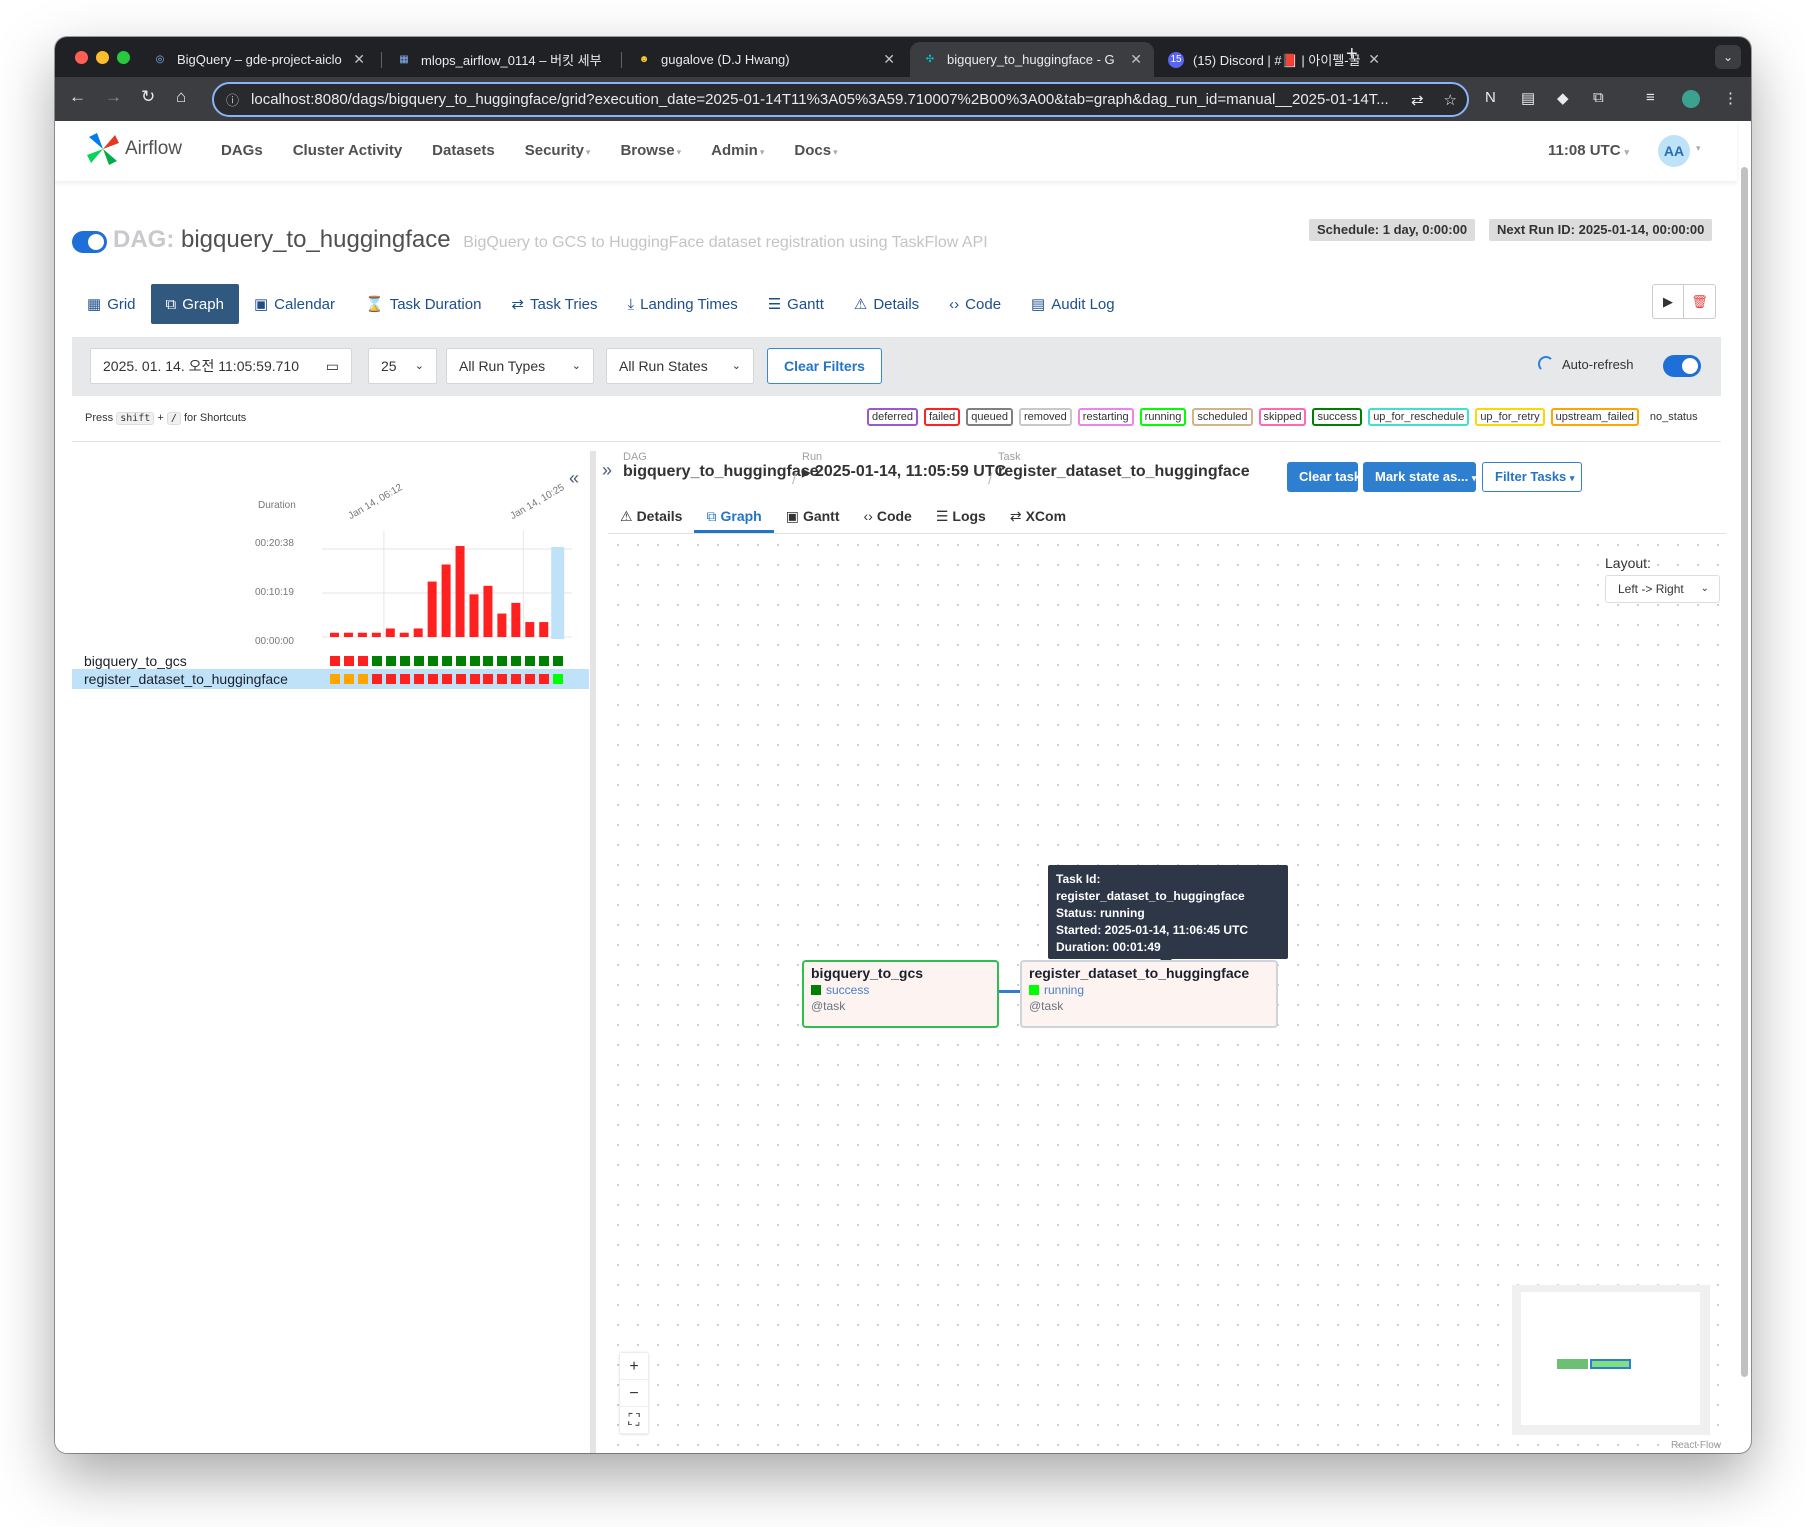  Describe the element at coordinates (1674, 417) in the screenshot. I see `legend-no-status: no_status` at that location.